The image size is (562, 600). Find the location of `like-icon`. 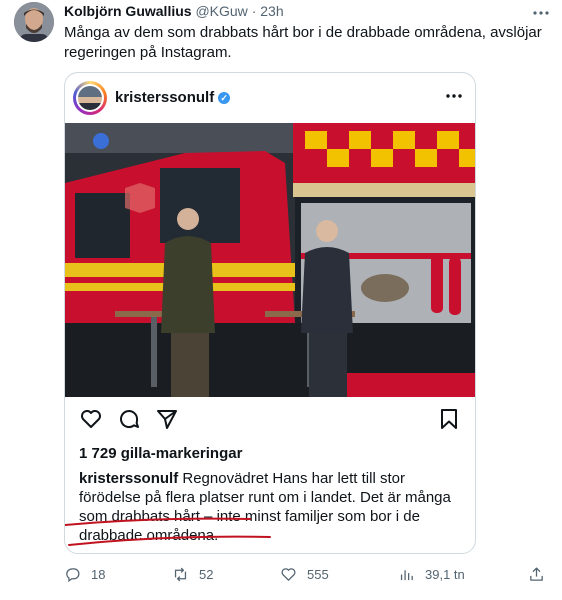

like-icon is located at coordinates (288, 574).